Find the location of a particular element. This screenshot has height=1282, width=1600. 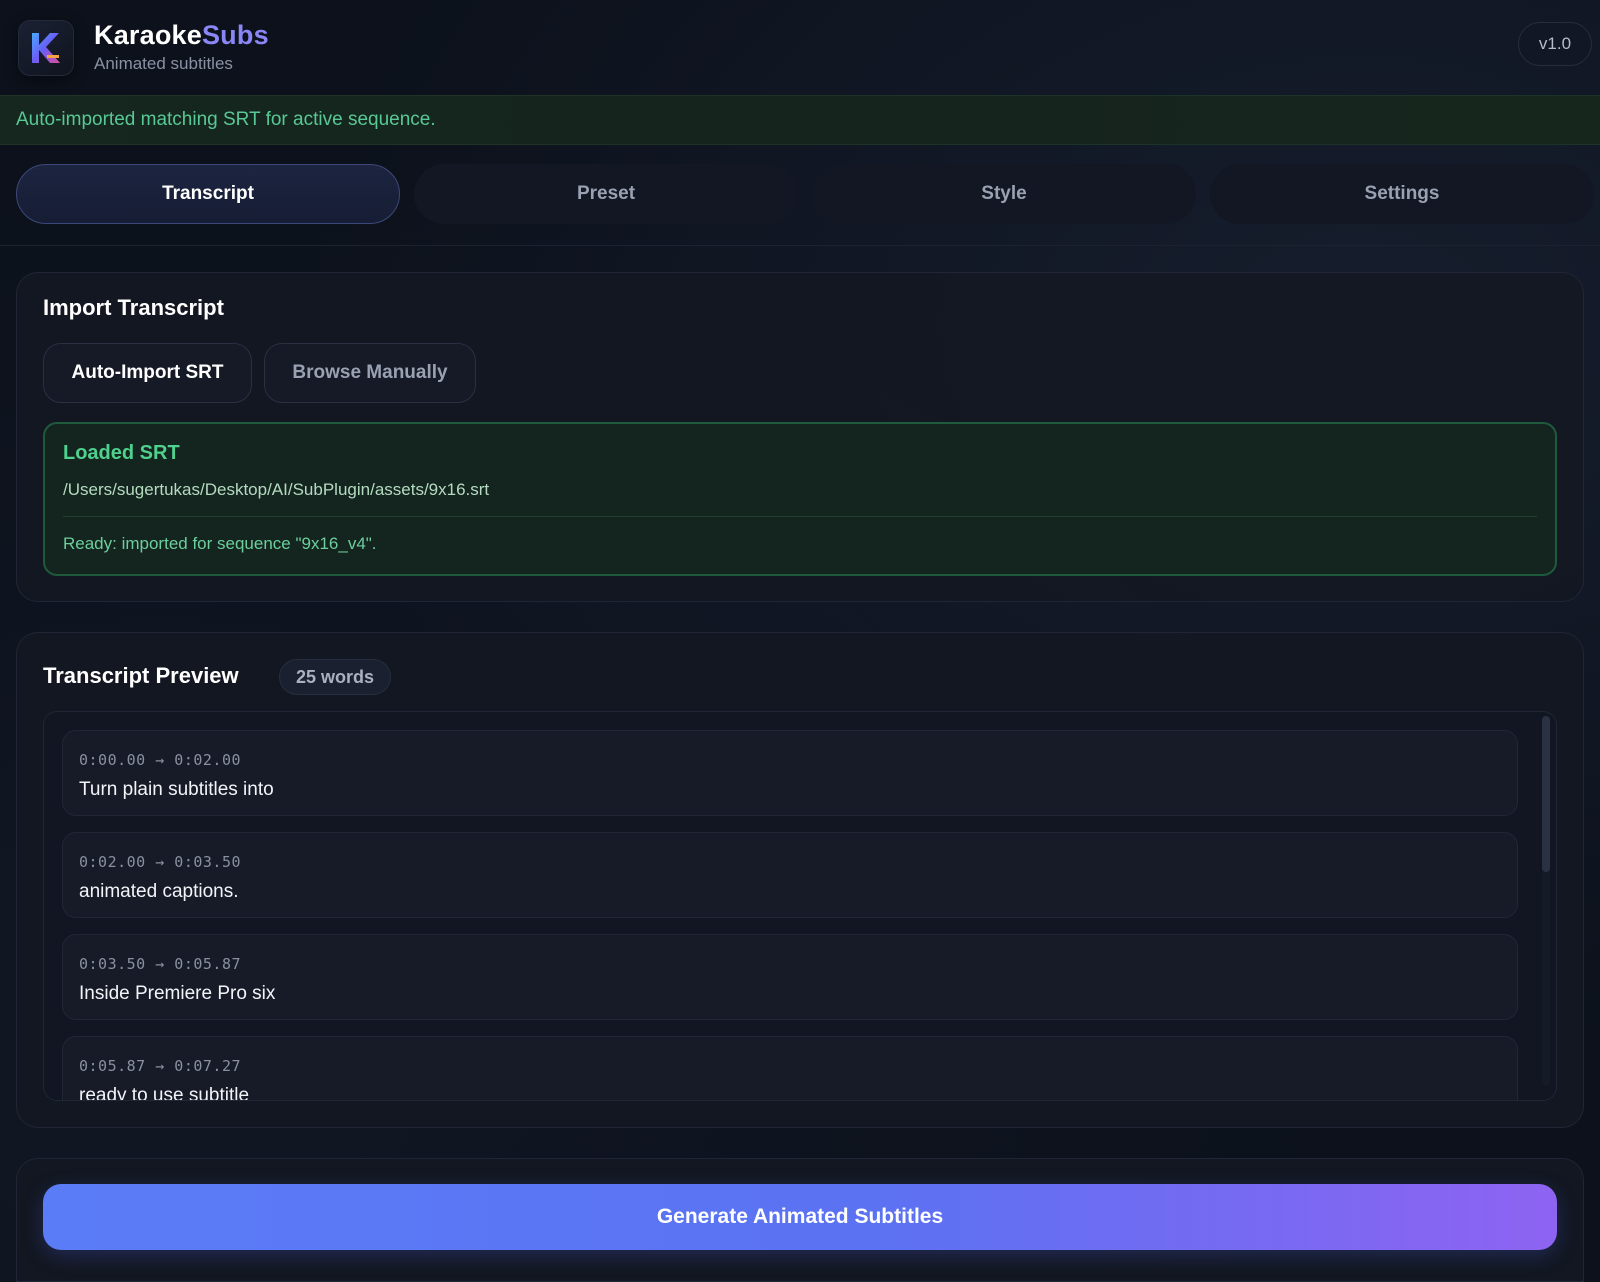

loaded-srt-title: Loaded SRT is located at coordinates (121, 453).